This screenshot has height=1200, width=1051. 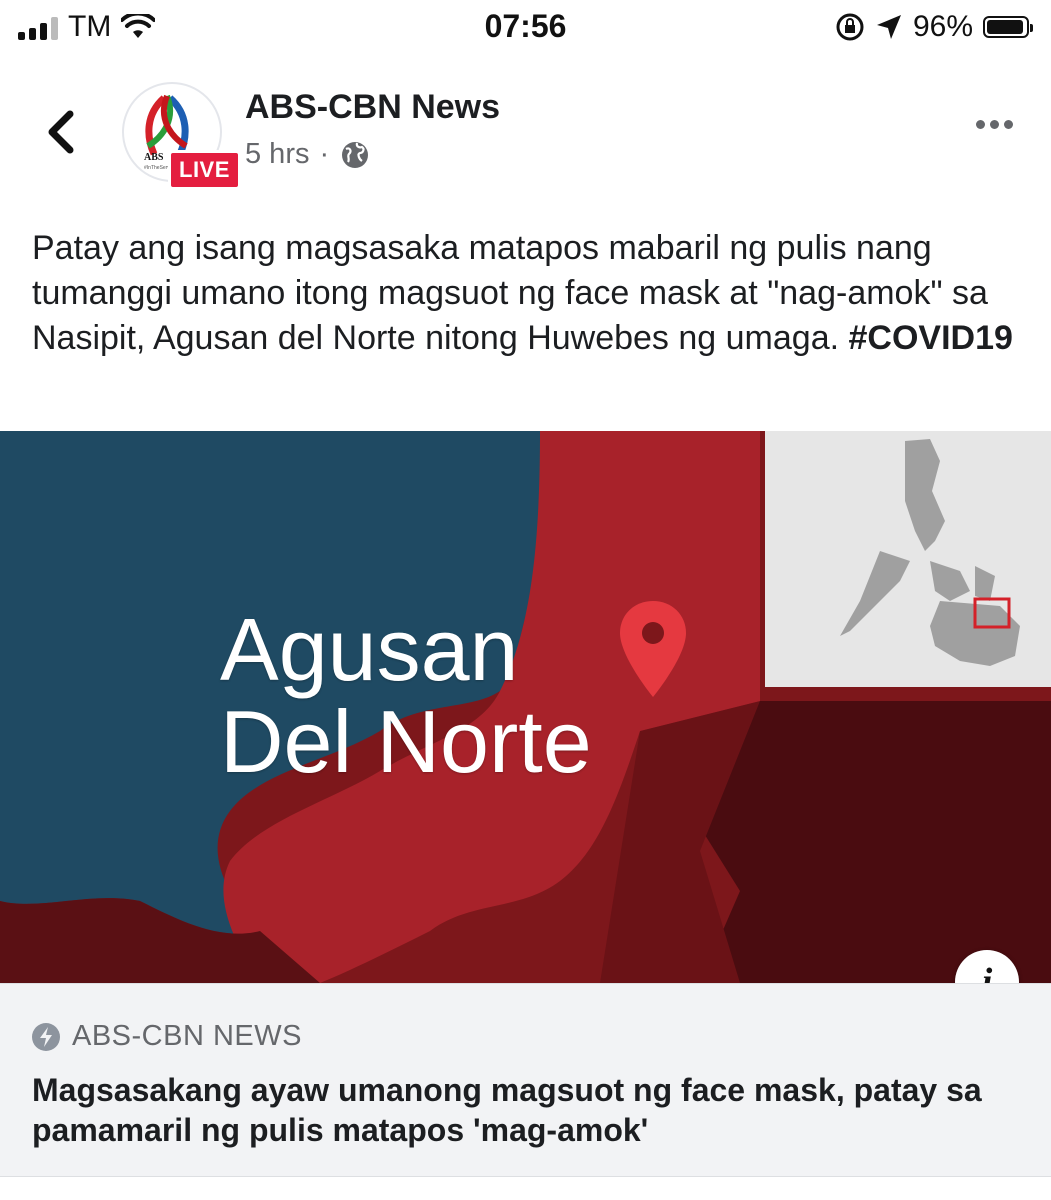 What do you see at coordinates (525, 138) in the screenshot?
I see `post-header: ABS #InTheServ LIVE ABS-CBN News 5 hrs ·` at bounding box center [525, 138].